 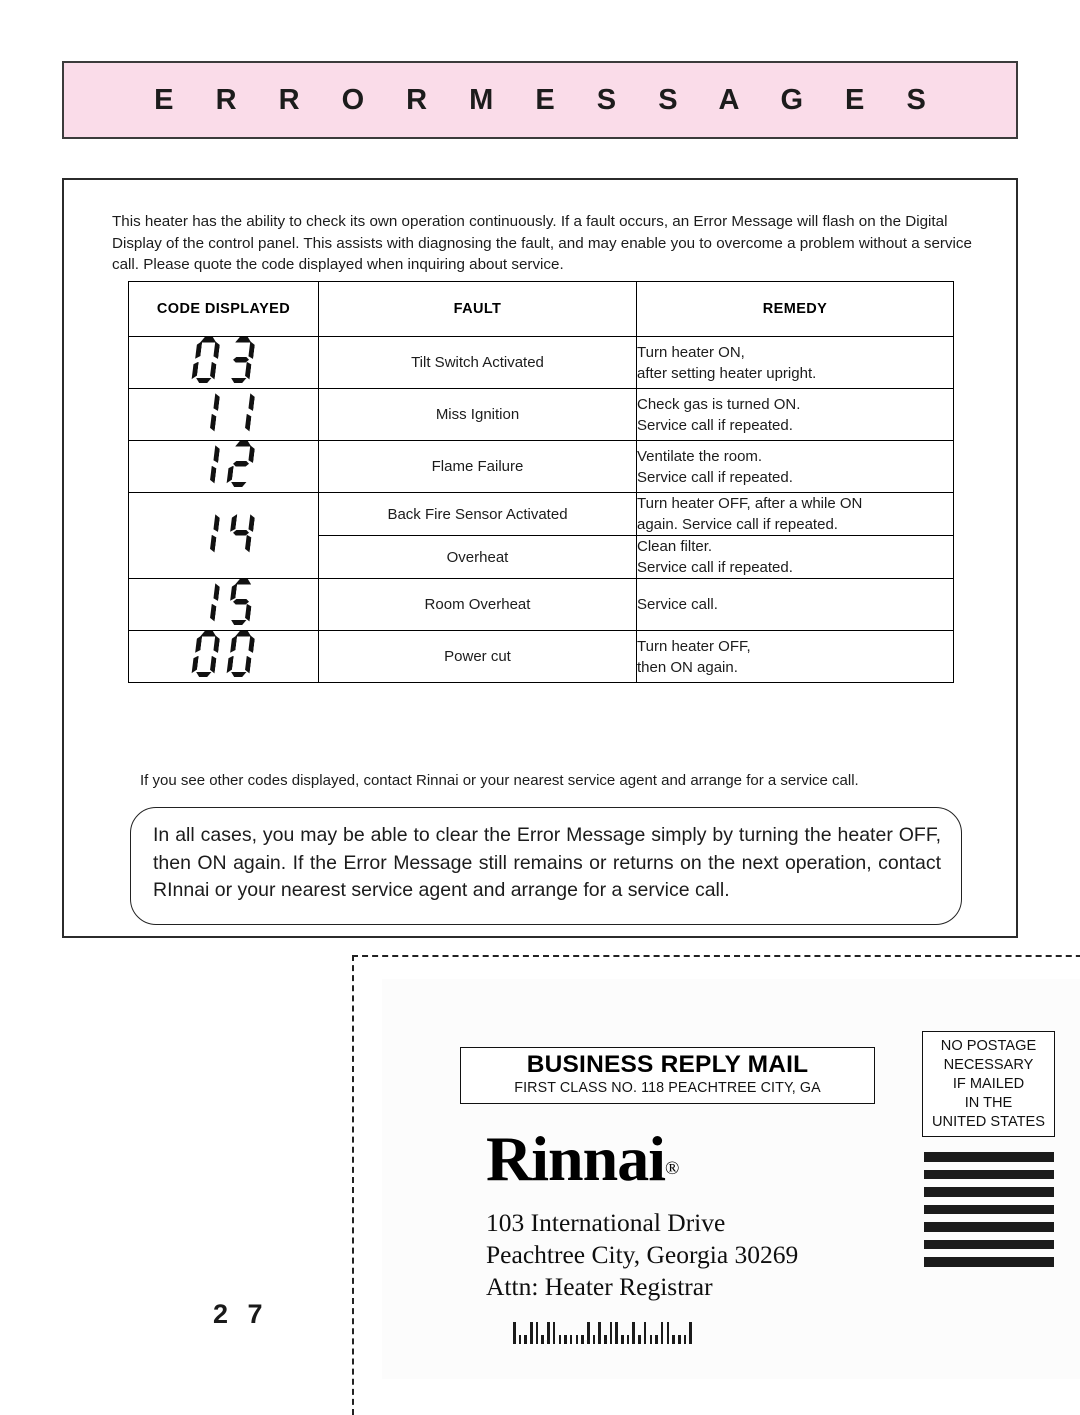 I want to click on fault-description: Back Fire Sensor Activated, so click(x=477, y=514).